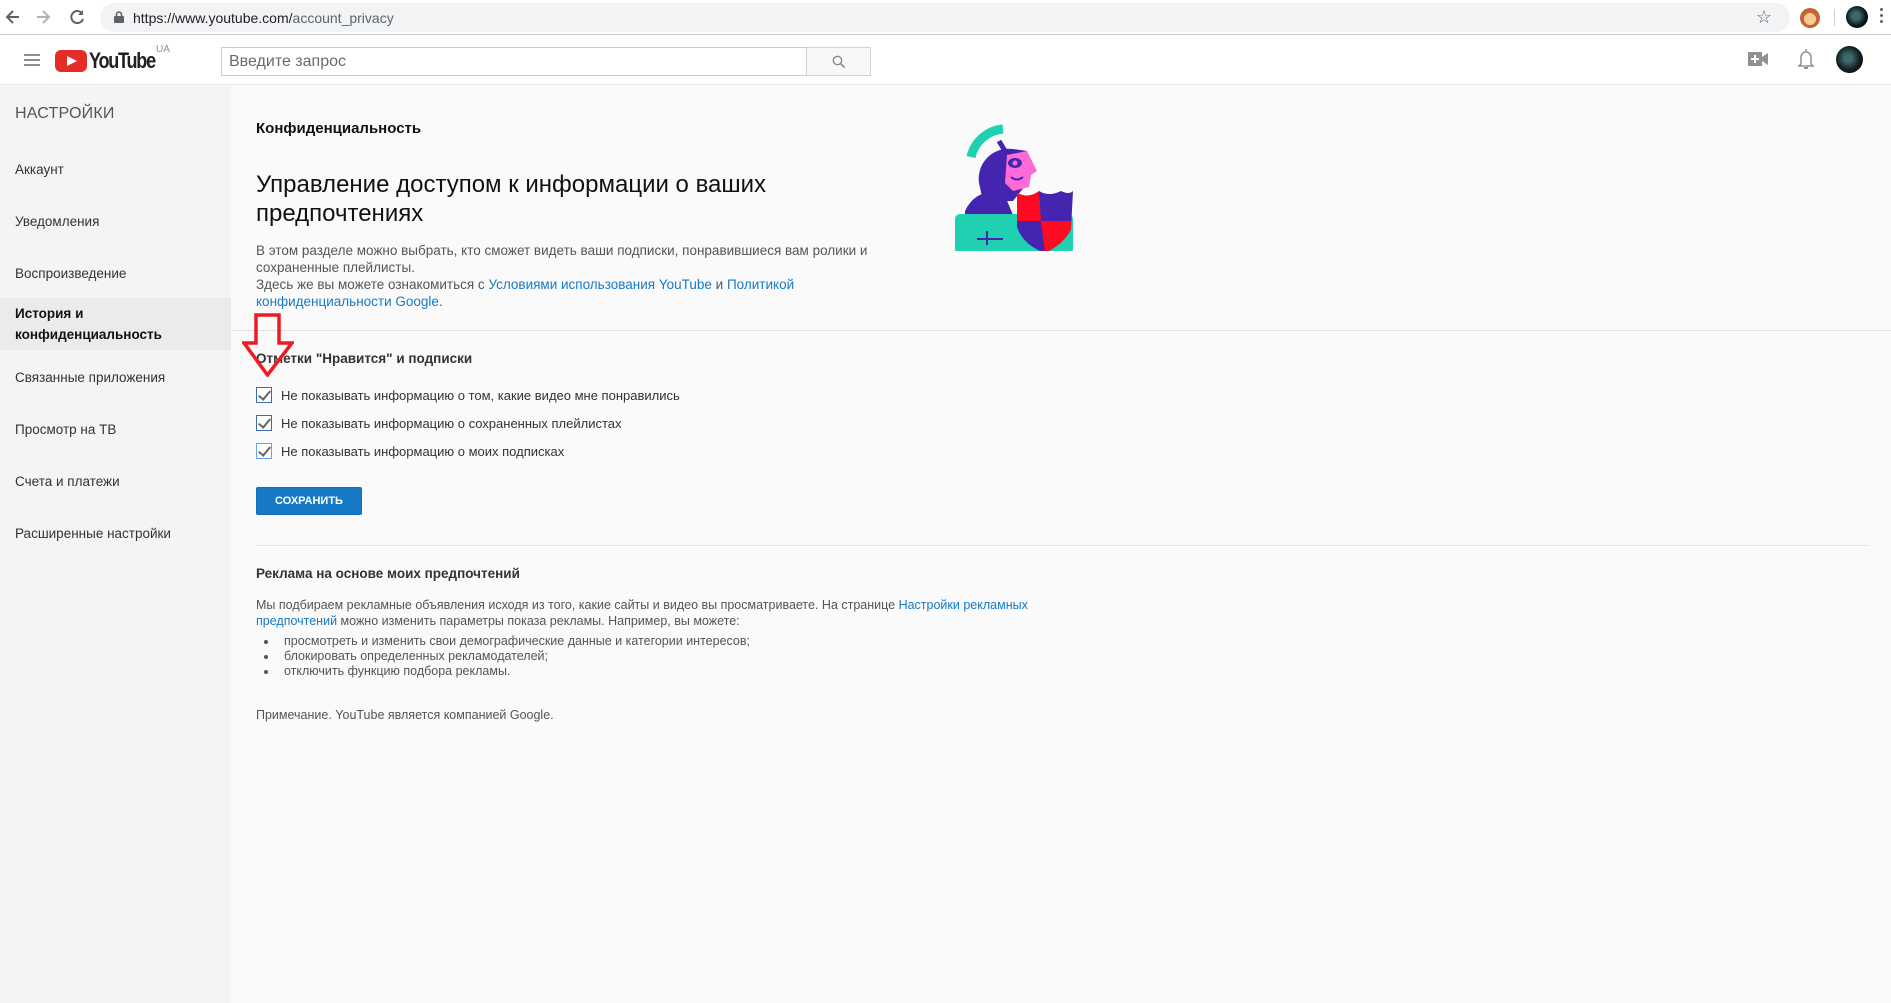 The width and height of the screenshot is (1891, 1003). I want to click on search-bar, so click(546, 61).